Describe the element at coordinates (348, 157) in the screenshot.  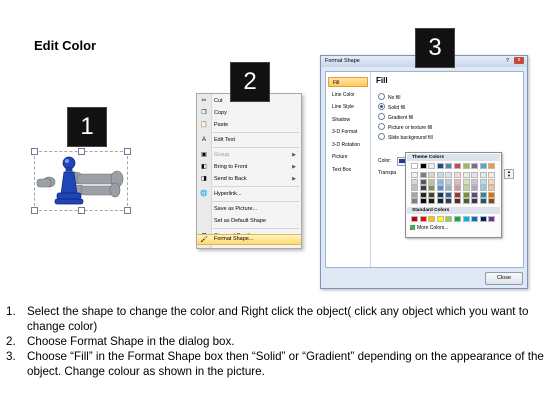
I see `nav-item-picture: Picture` at that location.